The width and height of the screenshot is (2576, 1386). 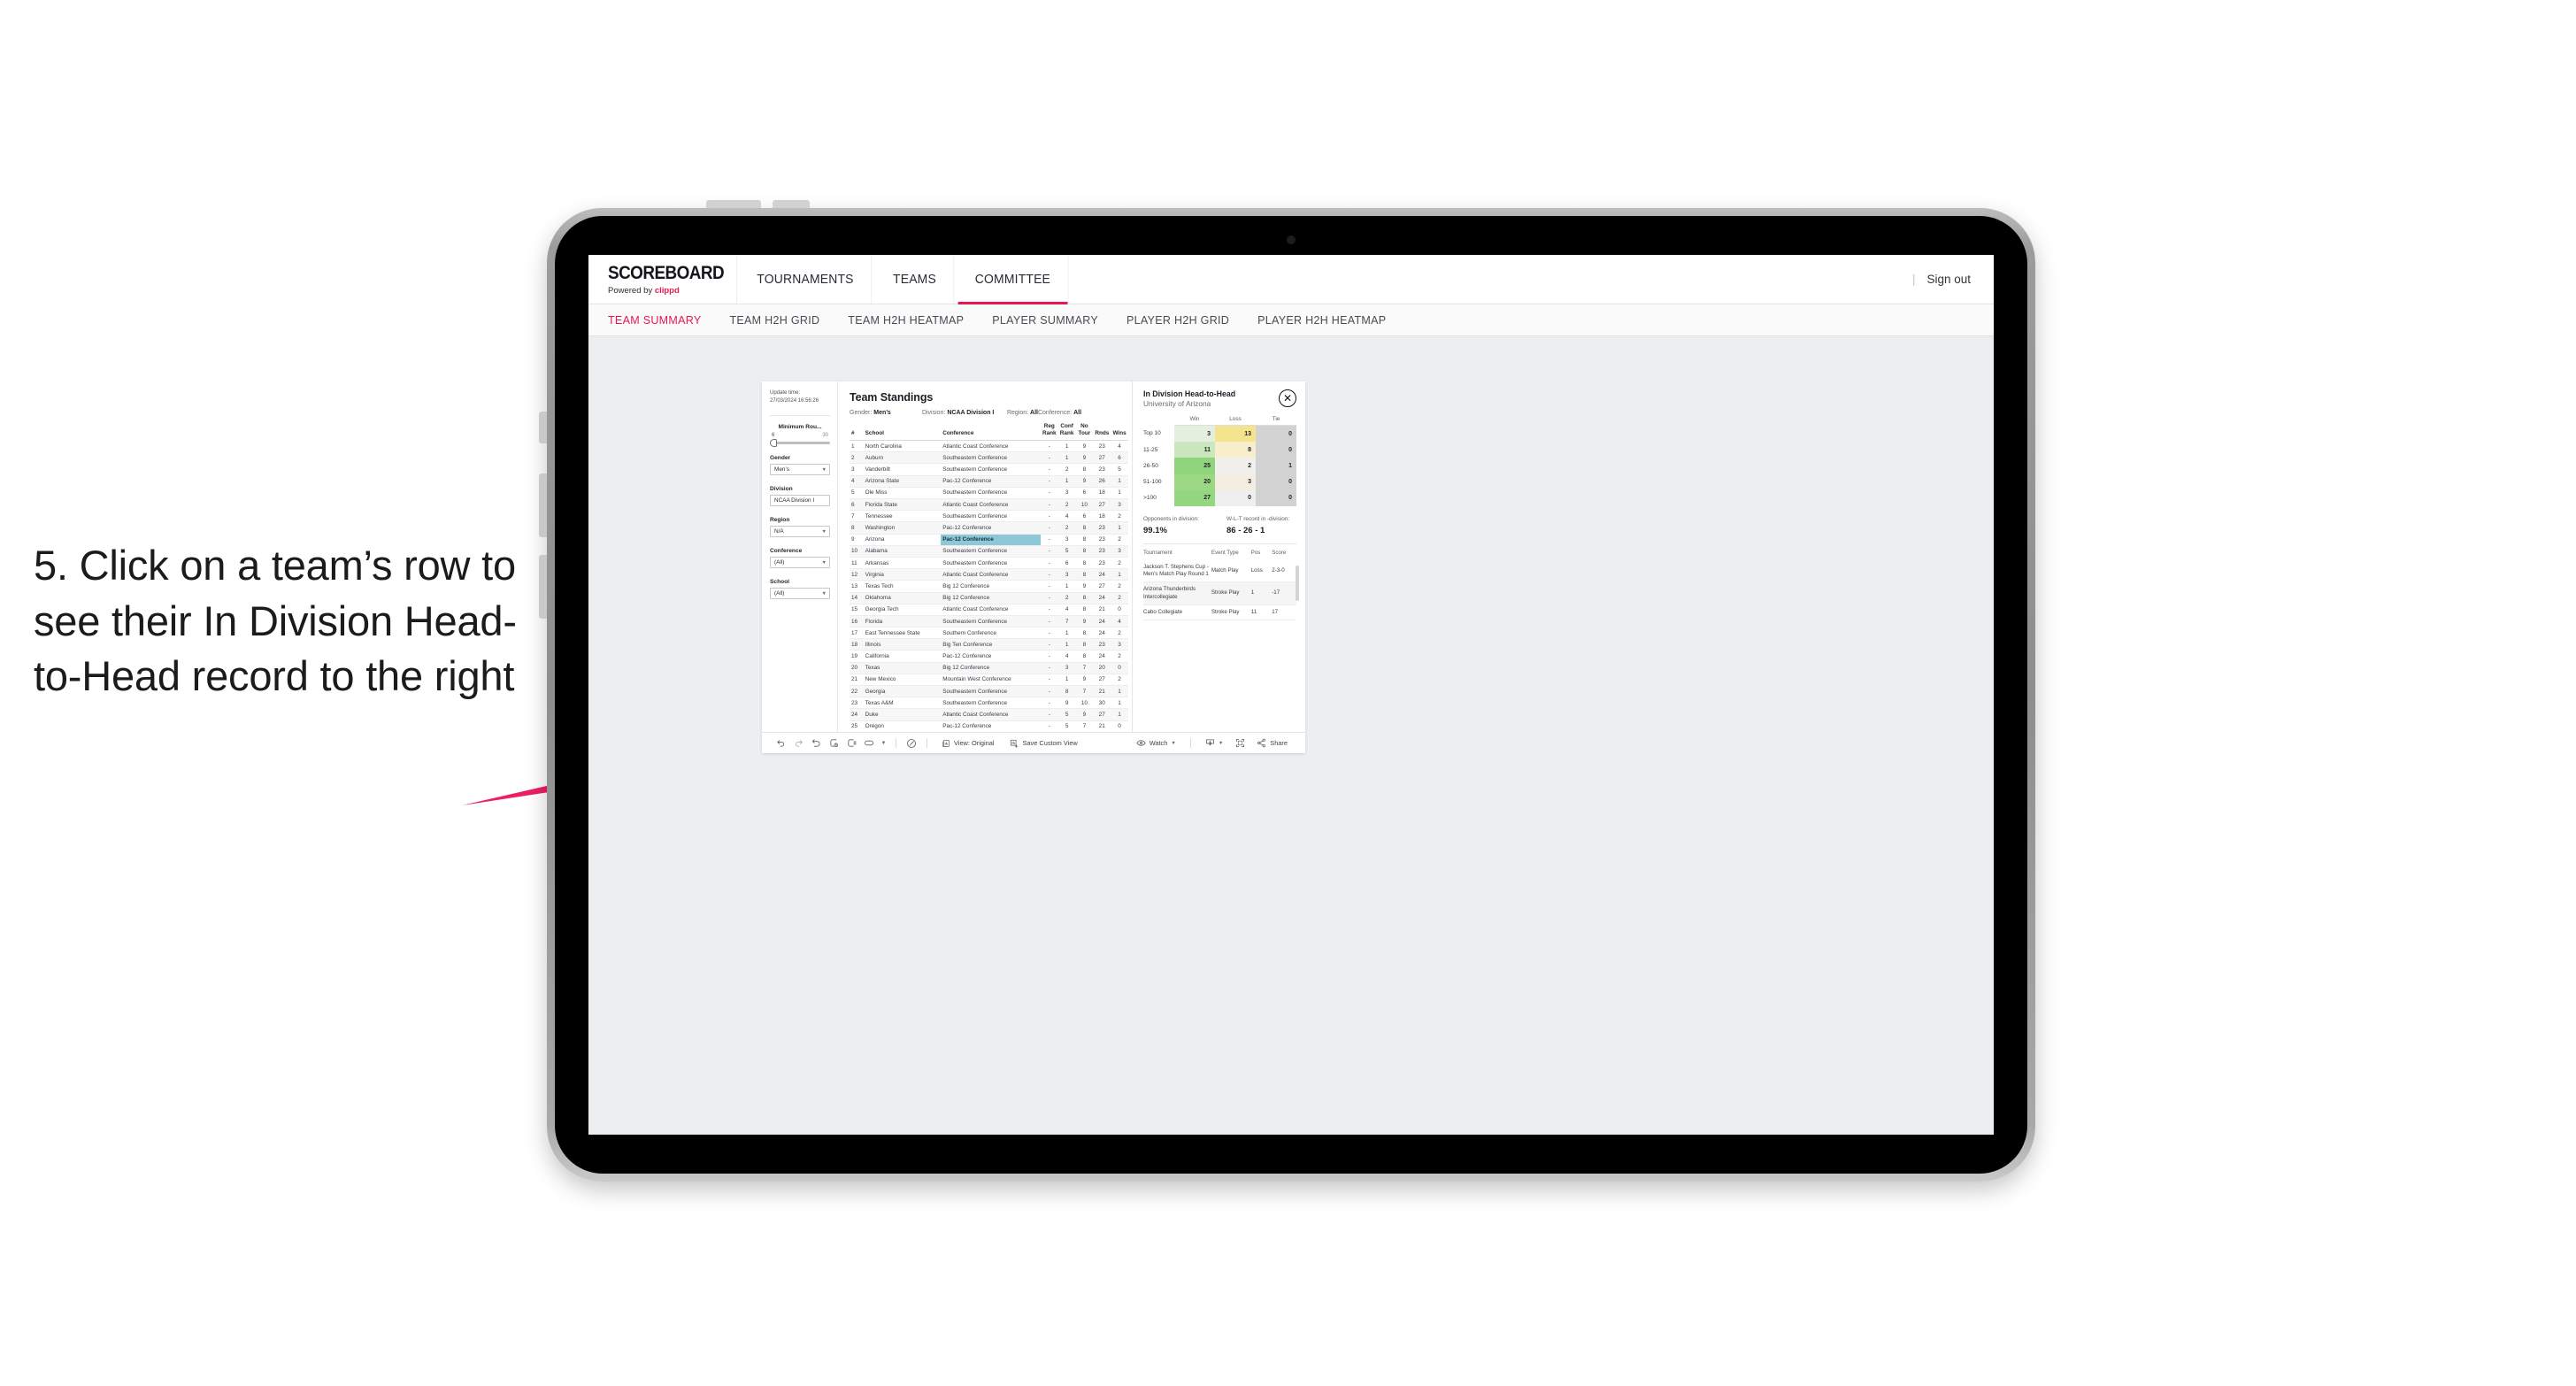 What do you see at coordinates (1156, 743) in the screenshot?
I see `watch-button: Watch ▼` at bounding box center [1156, 743].